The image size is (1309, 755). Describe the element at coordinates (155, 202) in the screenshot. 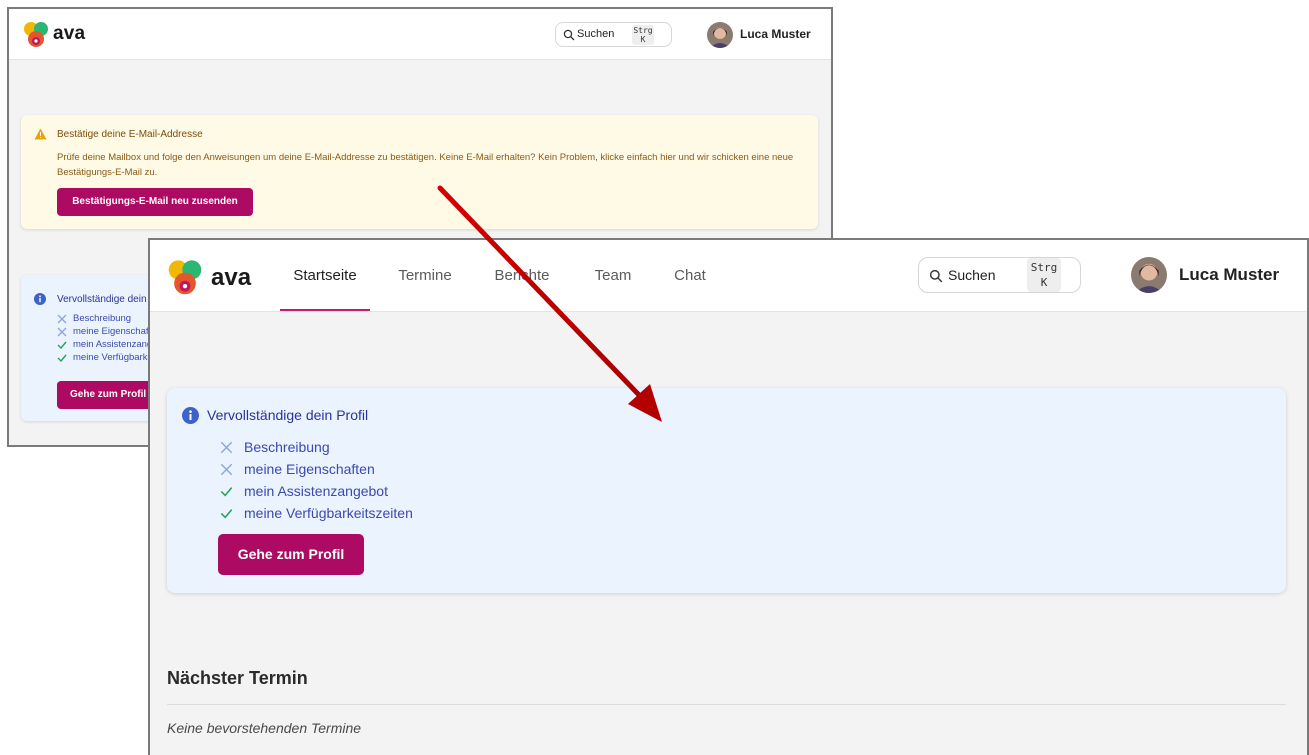

I see `resend-email-button: Bestätigungs-E-Mail neu zusenden` at that location.